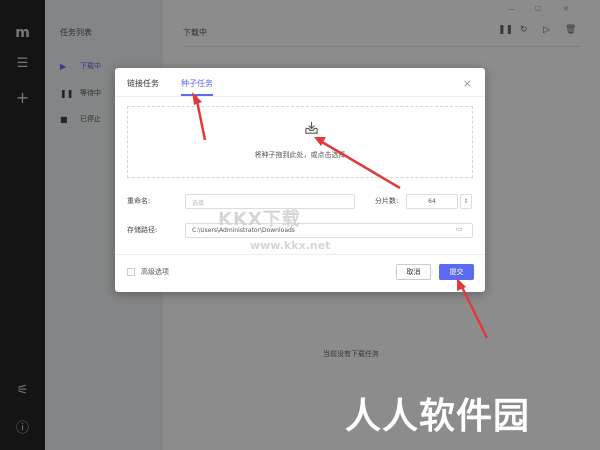  What do you see at coordinates (413, 272) in the screenshot?
I see `cancel-button: 取消` at bounding box center [413, 272].